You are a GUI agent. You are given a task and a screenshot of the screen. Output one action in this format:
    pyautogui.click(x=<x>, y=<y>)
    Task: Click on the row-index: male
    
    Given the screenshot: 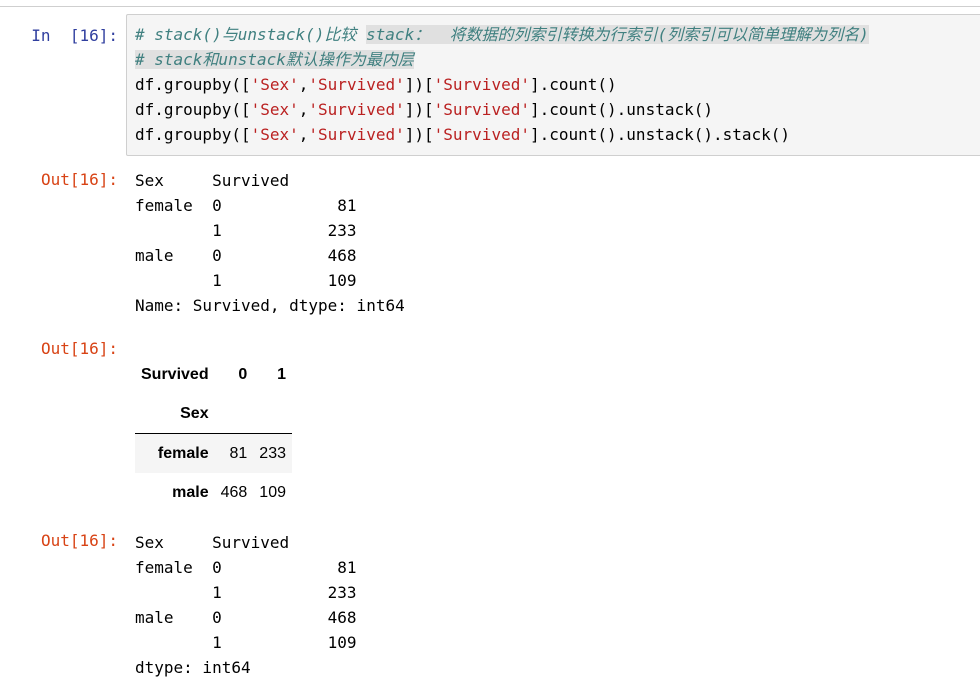 What is the action you would take?
    pyautogui.click(x=190, y=492)
    